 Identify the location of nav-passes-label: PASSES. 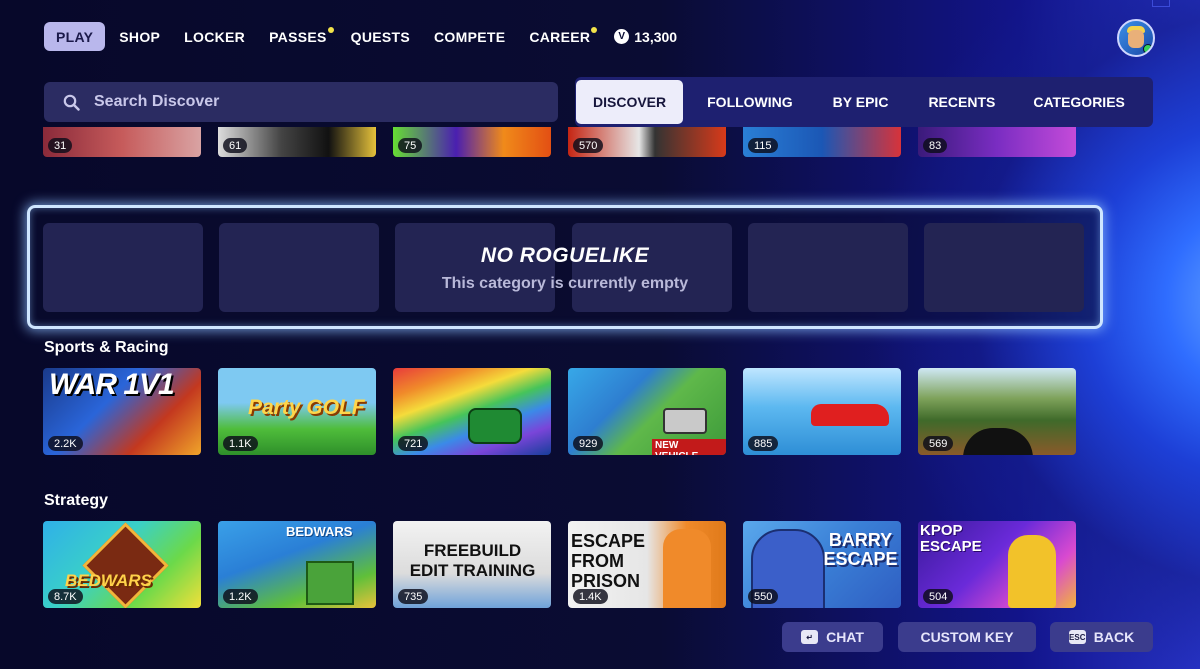
(298, 36).